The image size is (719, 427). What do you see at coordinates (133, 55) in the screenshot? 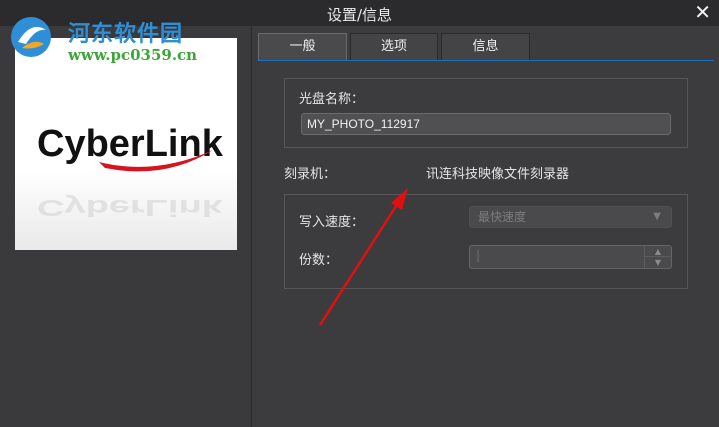
I see `watermark-url: www.pc0359.cn` at bounding box center [133, 55].